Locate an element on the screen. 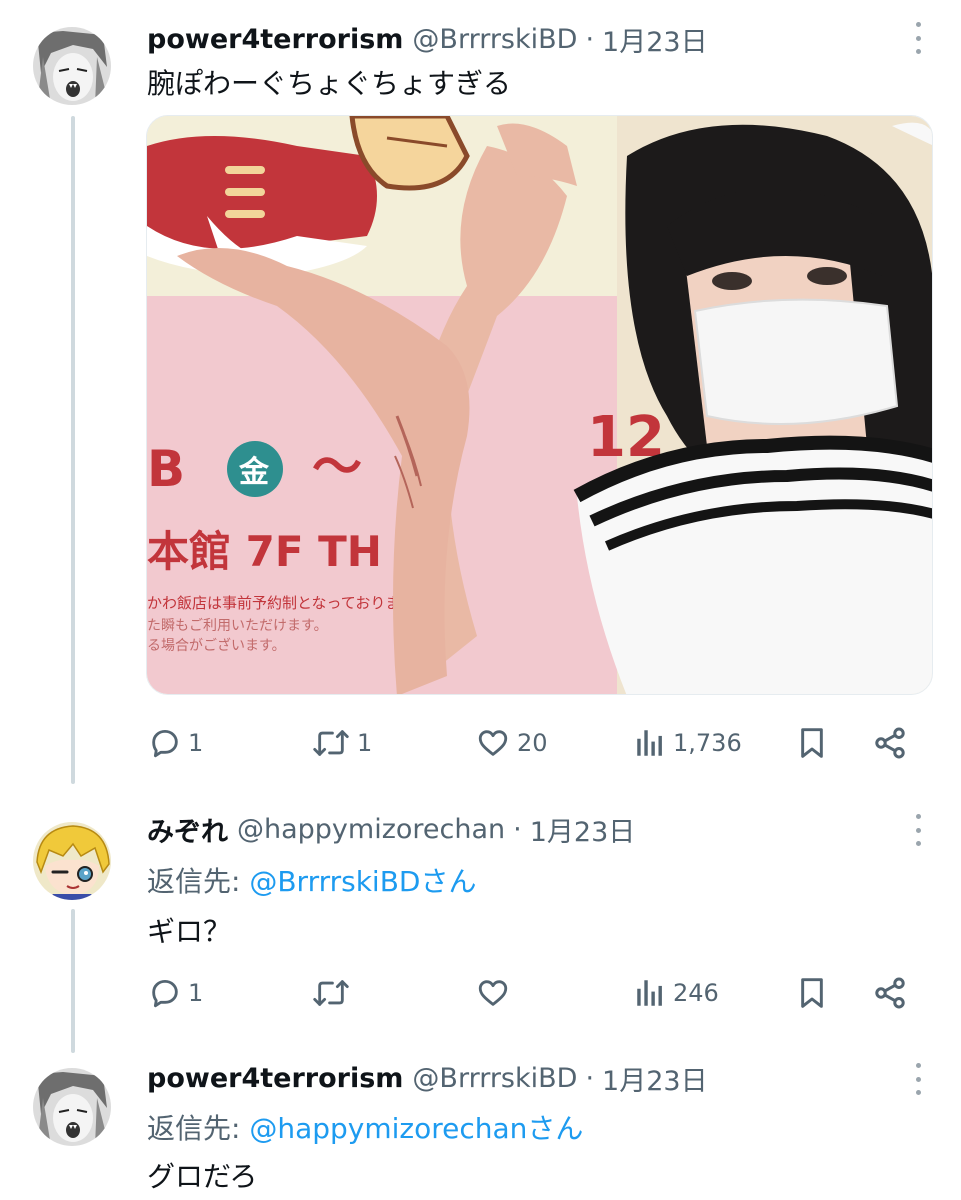 Image resolution: width=961 pixels, height=1200 pixels. views-button: 1,736 is located at coordinates (687, 743).